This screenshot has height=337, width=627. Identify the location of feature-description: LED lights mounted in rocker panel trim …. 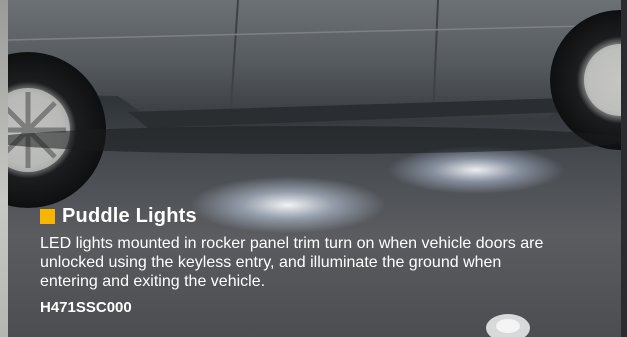
(292, 262).